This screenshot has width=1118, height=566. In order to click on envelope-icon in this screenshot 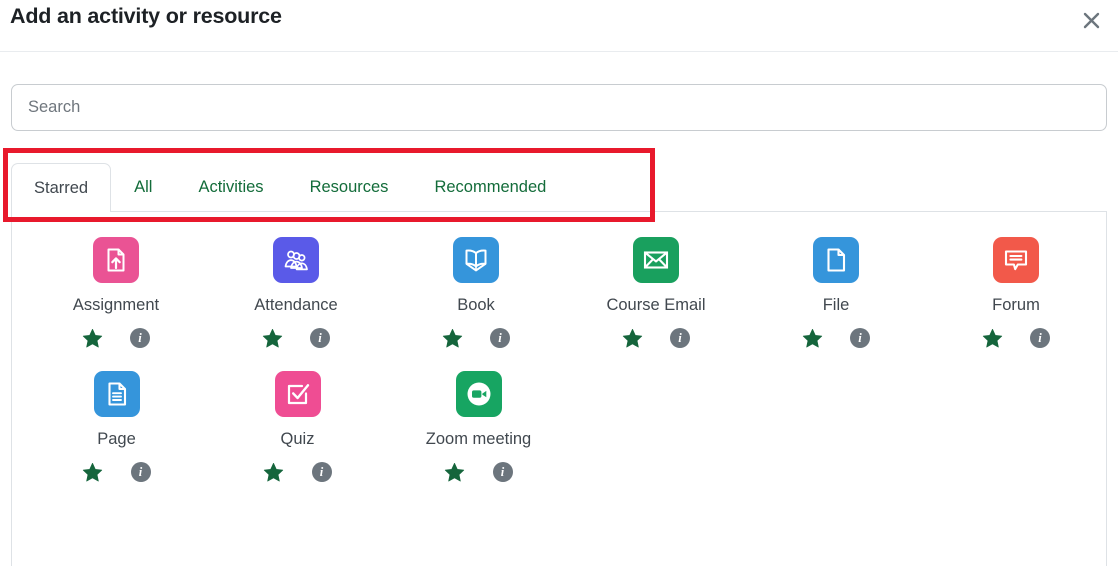, I will do `click(656, 260)`.